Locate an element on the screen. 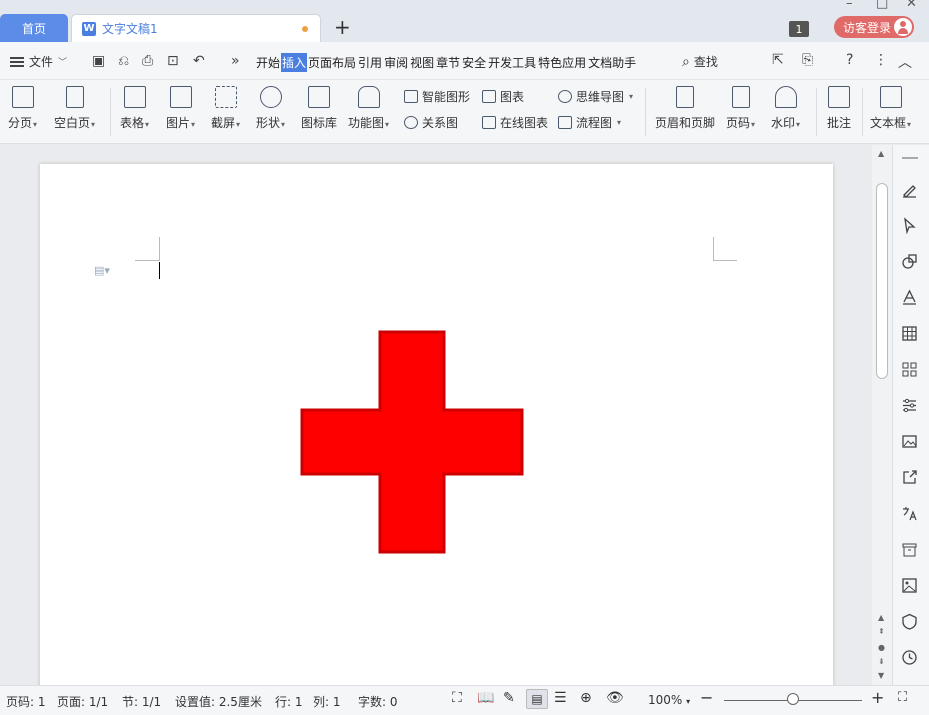 Image resolution: width=929 pixels, height=715 pixels. avatar-icon is located at coordinates (903, 27).